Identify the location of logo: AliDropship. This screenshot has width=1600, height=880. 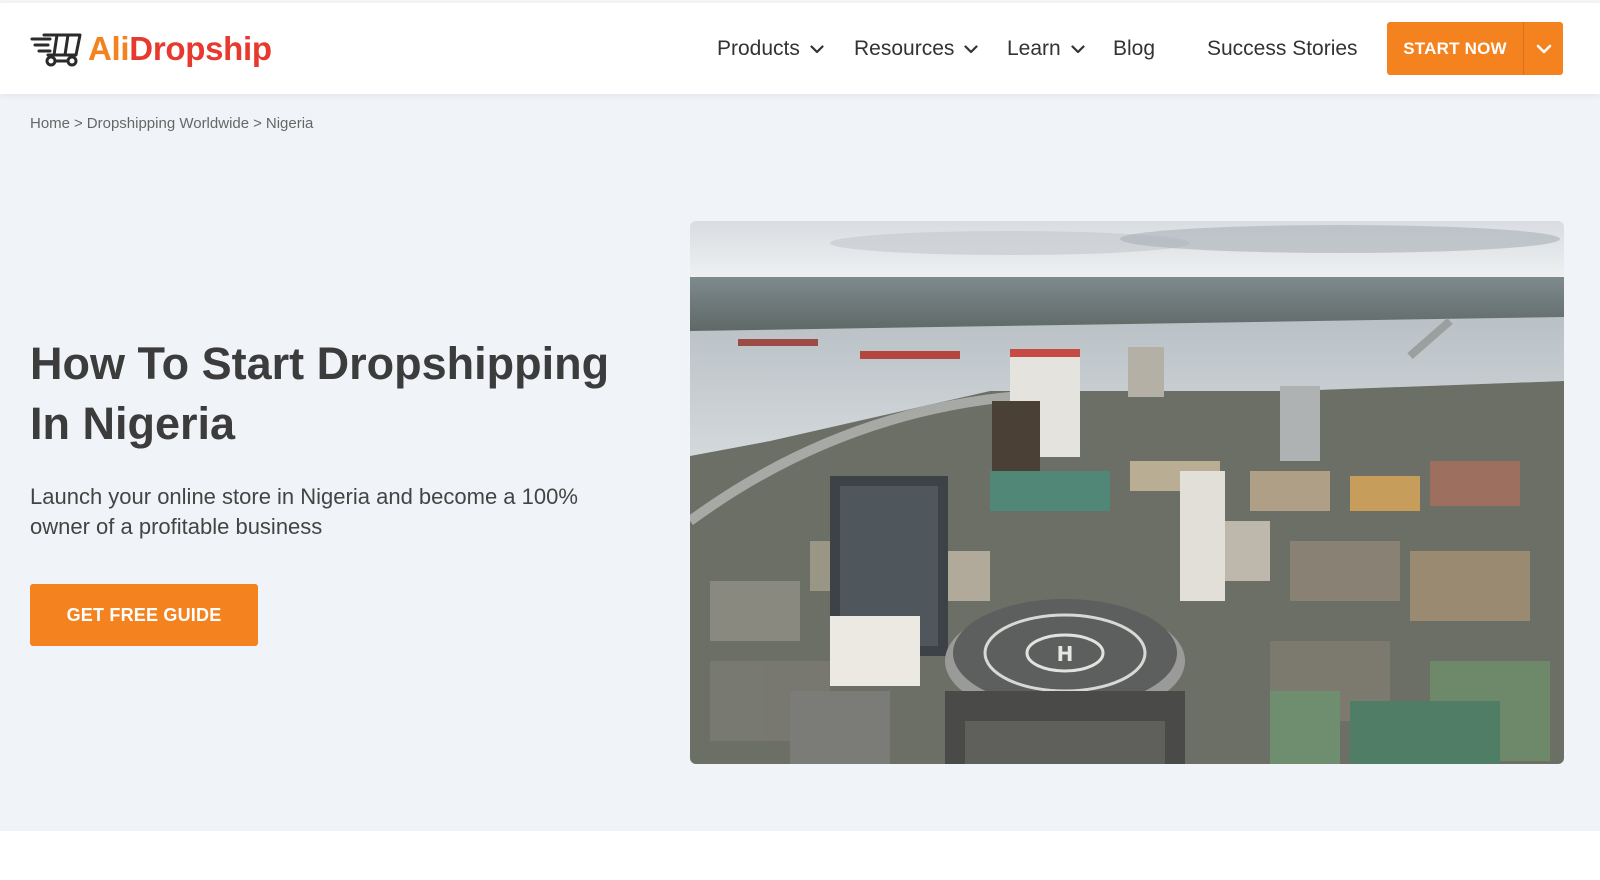
(151, 49).